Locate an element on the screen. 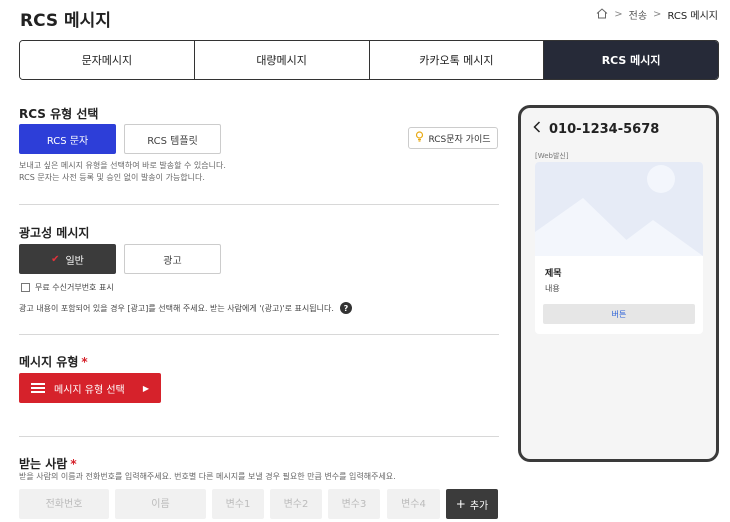  page-title: RCS 메시지 is located at coordinates (65, 21).